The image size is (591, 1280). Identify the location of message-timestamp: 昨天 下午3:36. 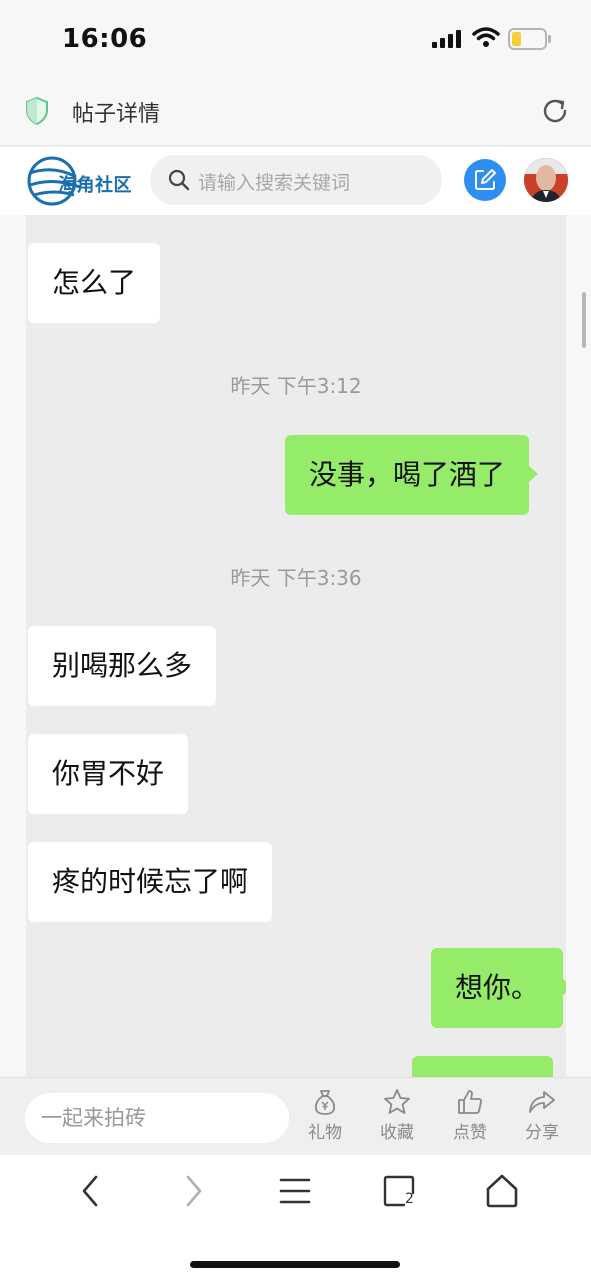
(296, 578).